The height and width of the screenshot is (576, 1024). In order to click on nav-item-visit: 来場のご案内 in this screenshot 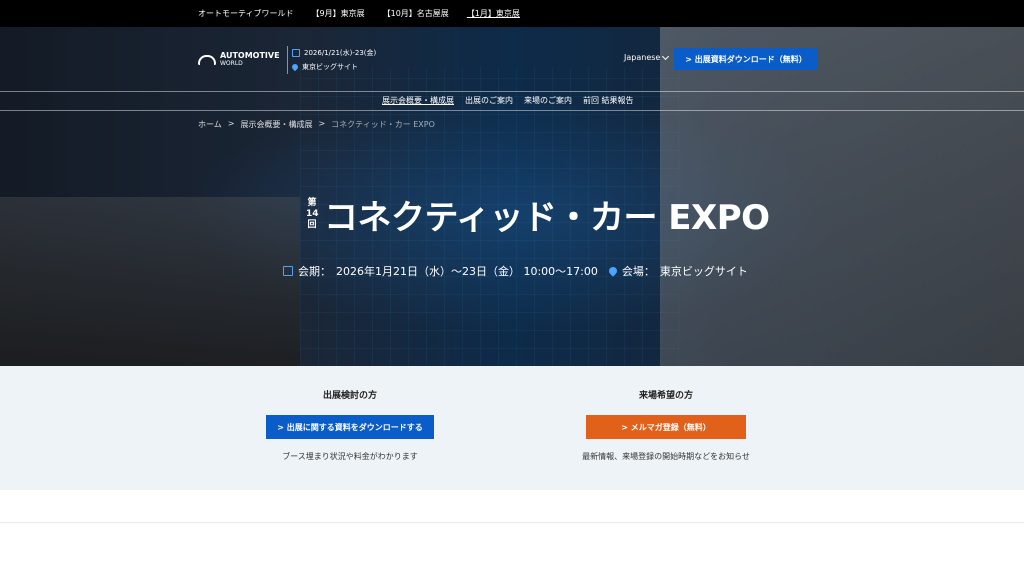, I will do `click(548, 100)`.